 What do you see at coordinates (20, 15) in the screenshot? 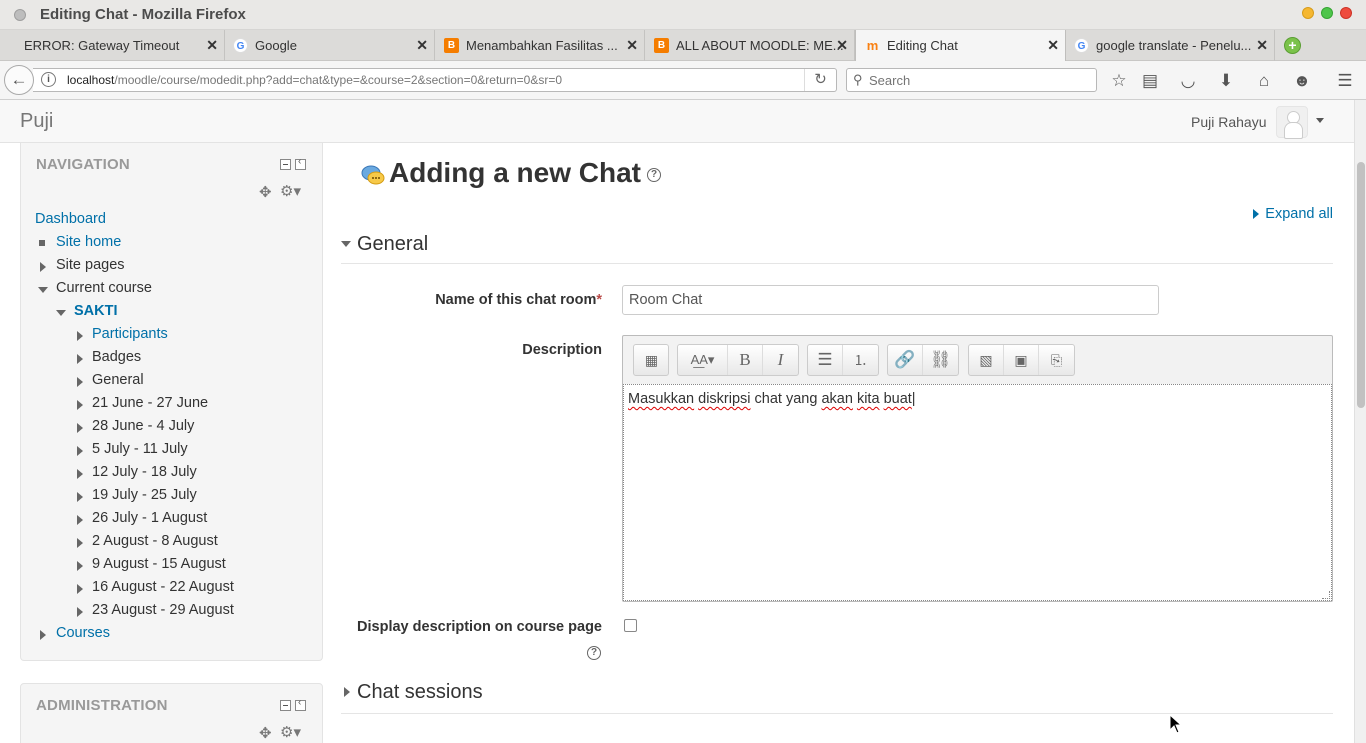
I see `window-menu-icon` at bounding box center [20, 15].